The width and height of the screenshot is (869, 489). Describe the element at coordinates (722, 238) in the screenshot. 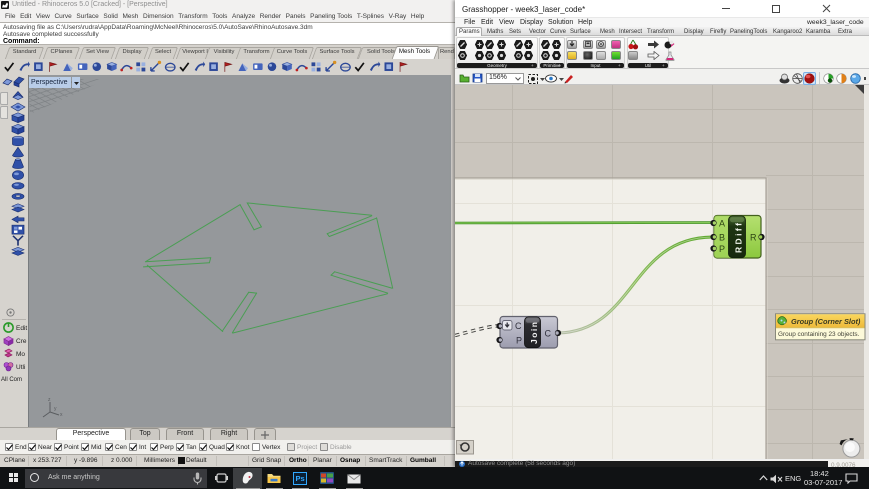

I see `svg-text: B` at that location.